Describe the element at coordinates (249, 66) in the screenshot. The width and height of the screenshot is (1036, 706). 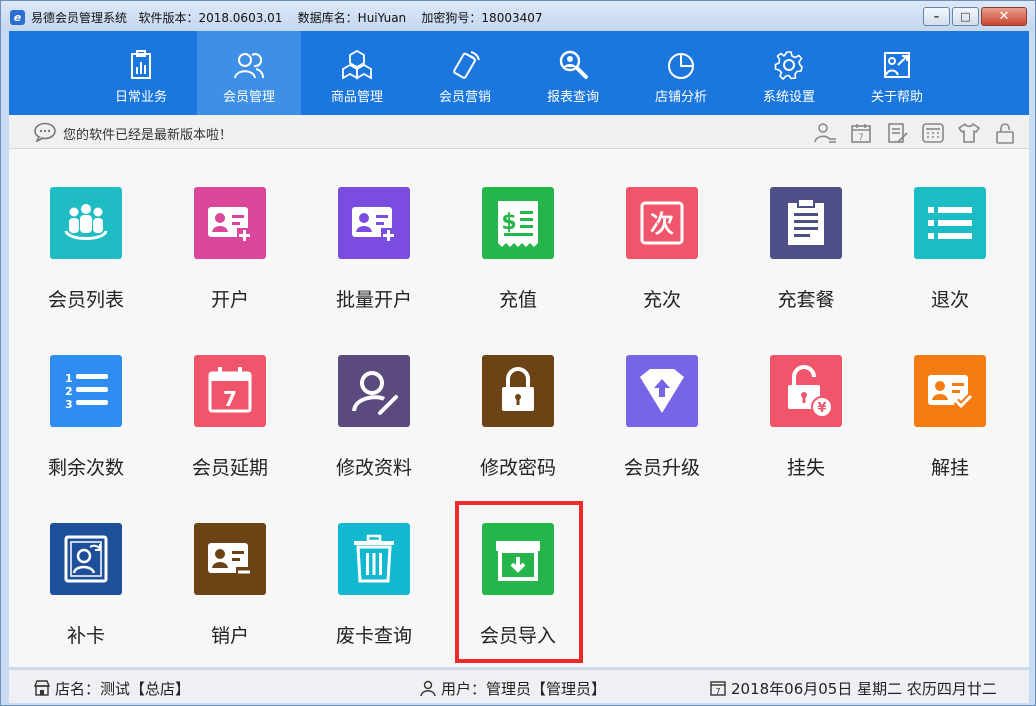
I see `members-icon` at that location.